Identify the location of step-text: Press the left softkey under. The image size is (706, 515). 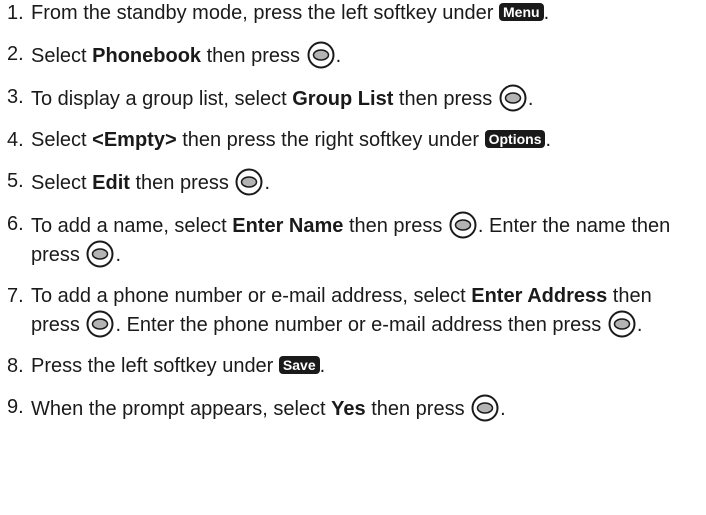
(155, 366).